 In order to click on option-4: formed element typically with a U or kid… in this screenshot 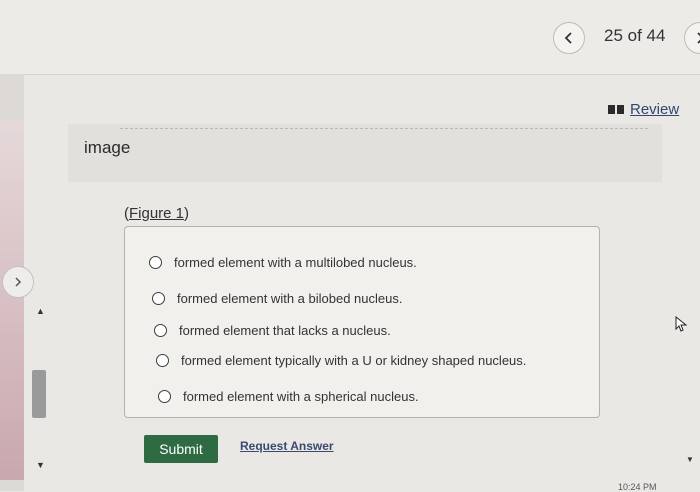, I will do `click(341, 360)`.